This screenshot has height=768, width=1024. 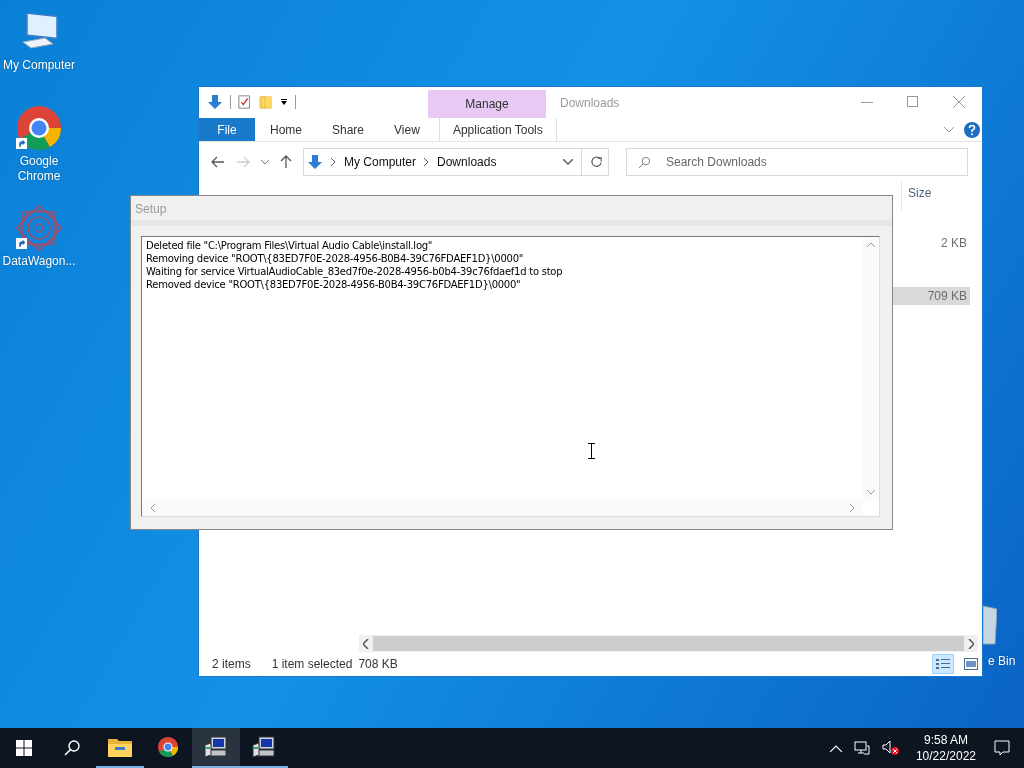 What do you see at coordinates (354, 271) in the screenshot?
I see `log-line: Waiting for service VirtualAudioCable_83ed7f0e-2028-4956-b0b4-39c76fdaef1d to stop` at bounding box center [354, 271].